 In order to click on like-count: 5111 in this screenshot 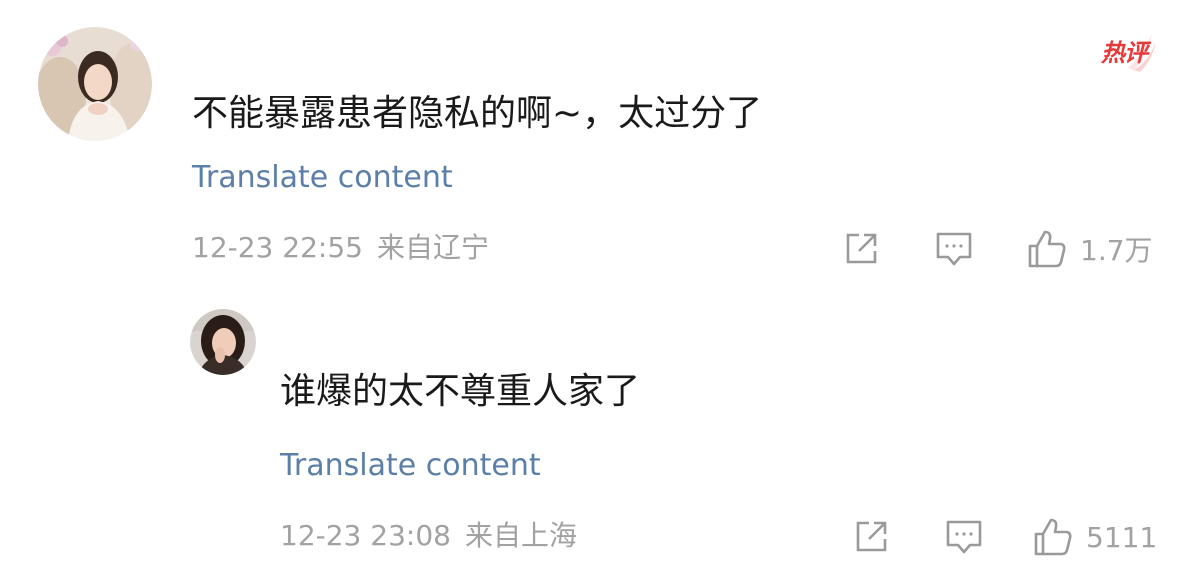, I will do `click(1122, 537)`.